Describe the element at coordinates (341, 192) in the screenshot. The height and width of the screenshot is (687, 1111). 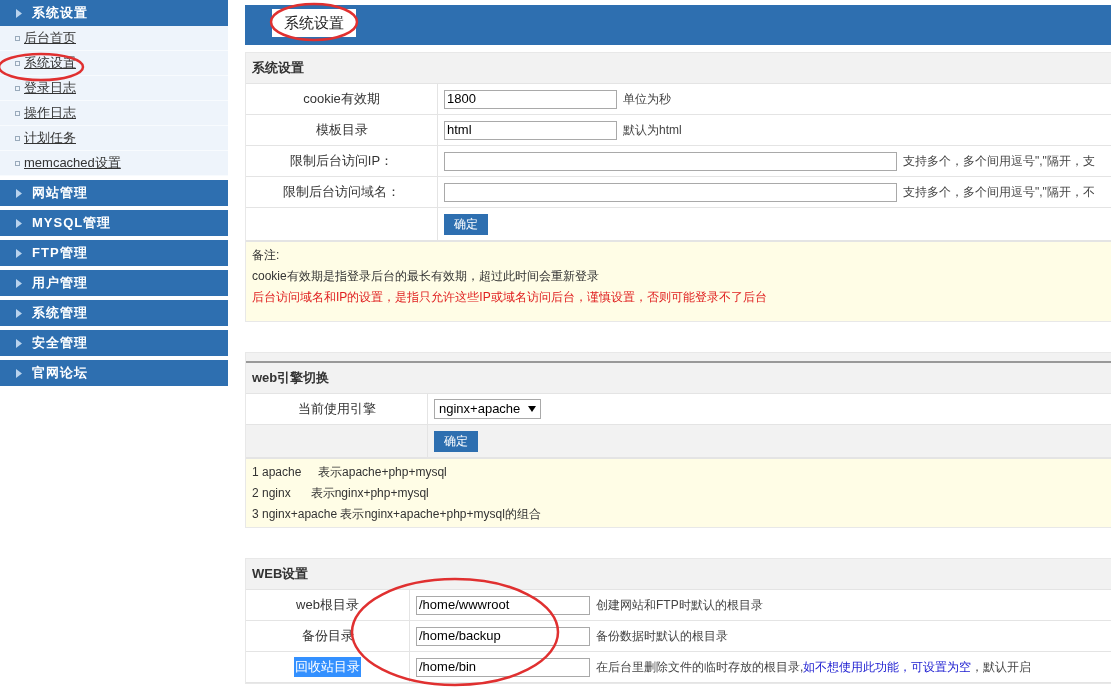
I see `field-label: 限制后台访问域名：` at that location.